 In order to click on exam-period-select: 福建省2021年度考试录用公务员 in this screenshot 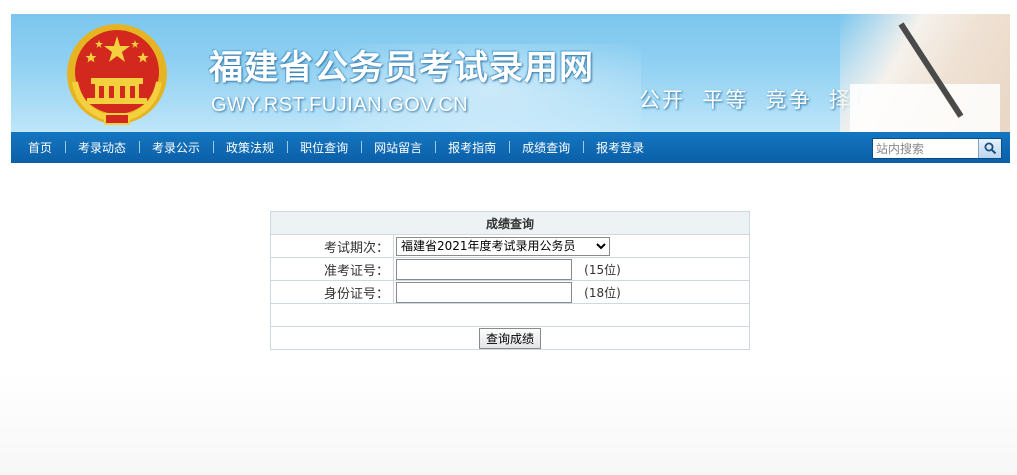, I will do `click(503, 246)`.